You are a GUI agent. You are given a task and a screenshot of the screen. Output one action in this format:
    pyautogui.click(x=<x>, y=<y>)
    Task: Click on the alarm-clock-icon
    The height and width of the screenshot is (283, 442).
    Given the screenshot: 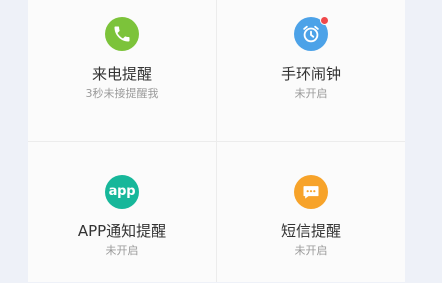 What is the action you would take?
    pyautogui.click(x=311, y=33)
    